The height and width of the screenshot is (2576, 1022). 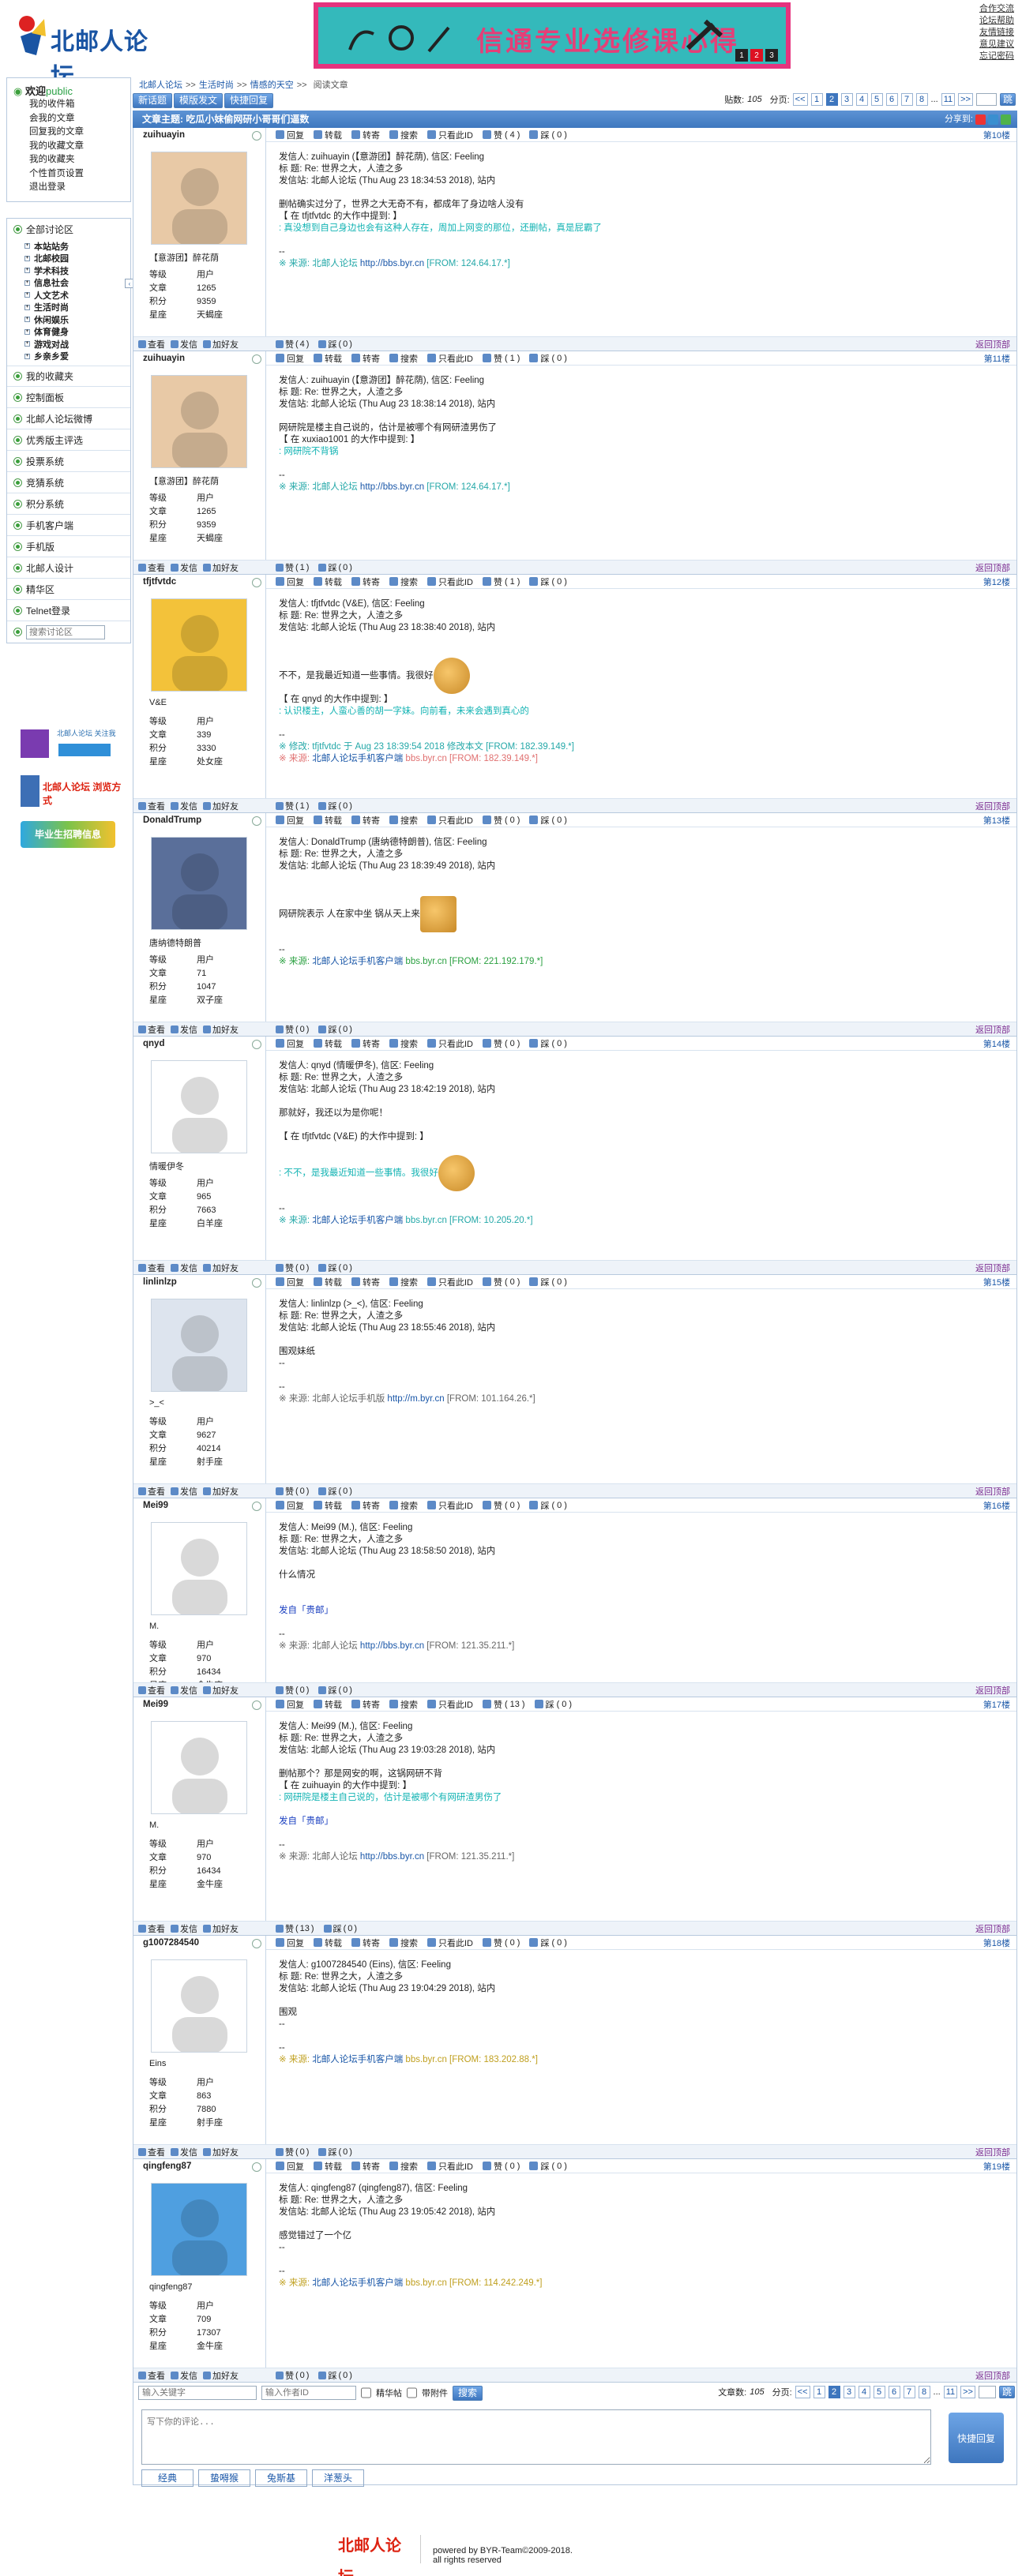 What do you see at coordinates (224, 2478) in the screenshot?
I see `emoji-tab: 蛰嘚猴` at bounding box center [224, 2478].